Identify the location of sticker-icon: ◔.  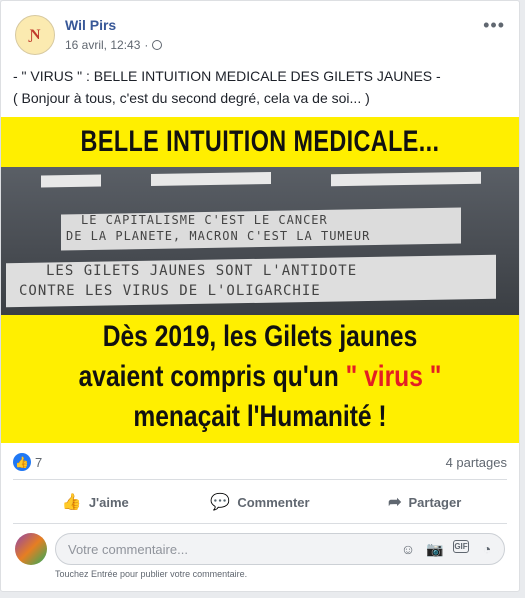
(487, 549).